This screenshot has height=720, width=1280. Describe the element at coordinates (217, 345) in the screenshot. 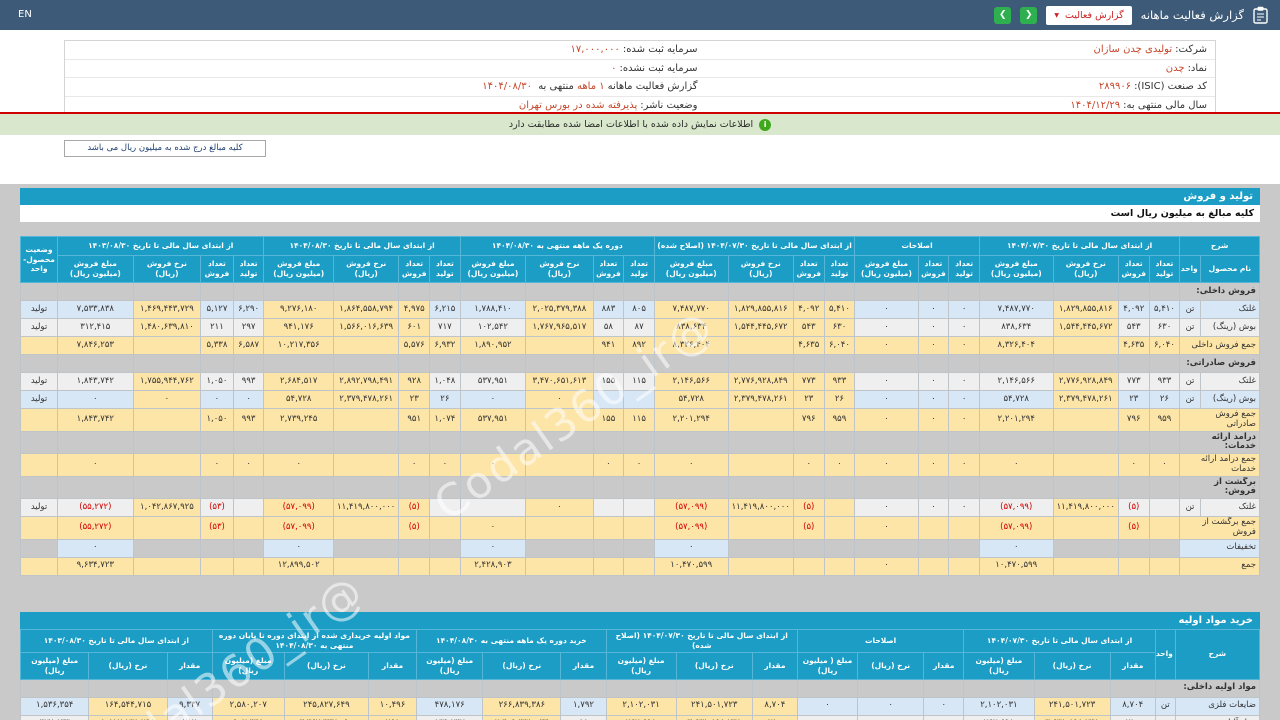

I see `value-cell: ۵,۳۳۸` at that location.